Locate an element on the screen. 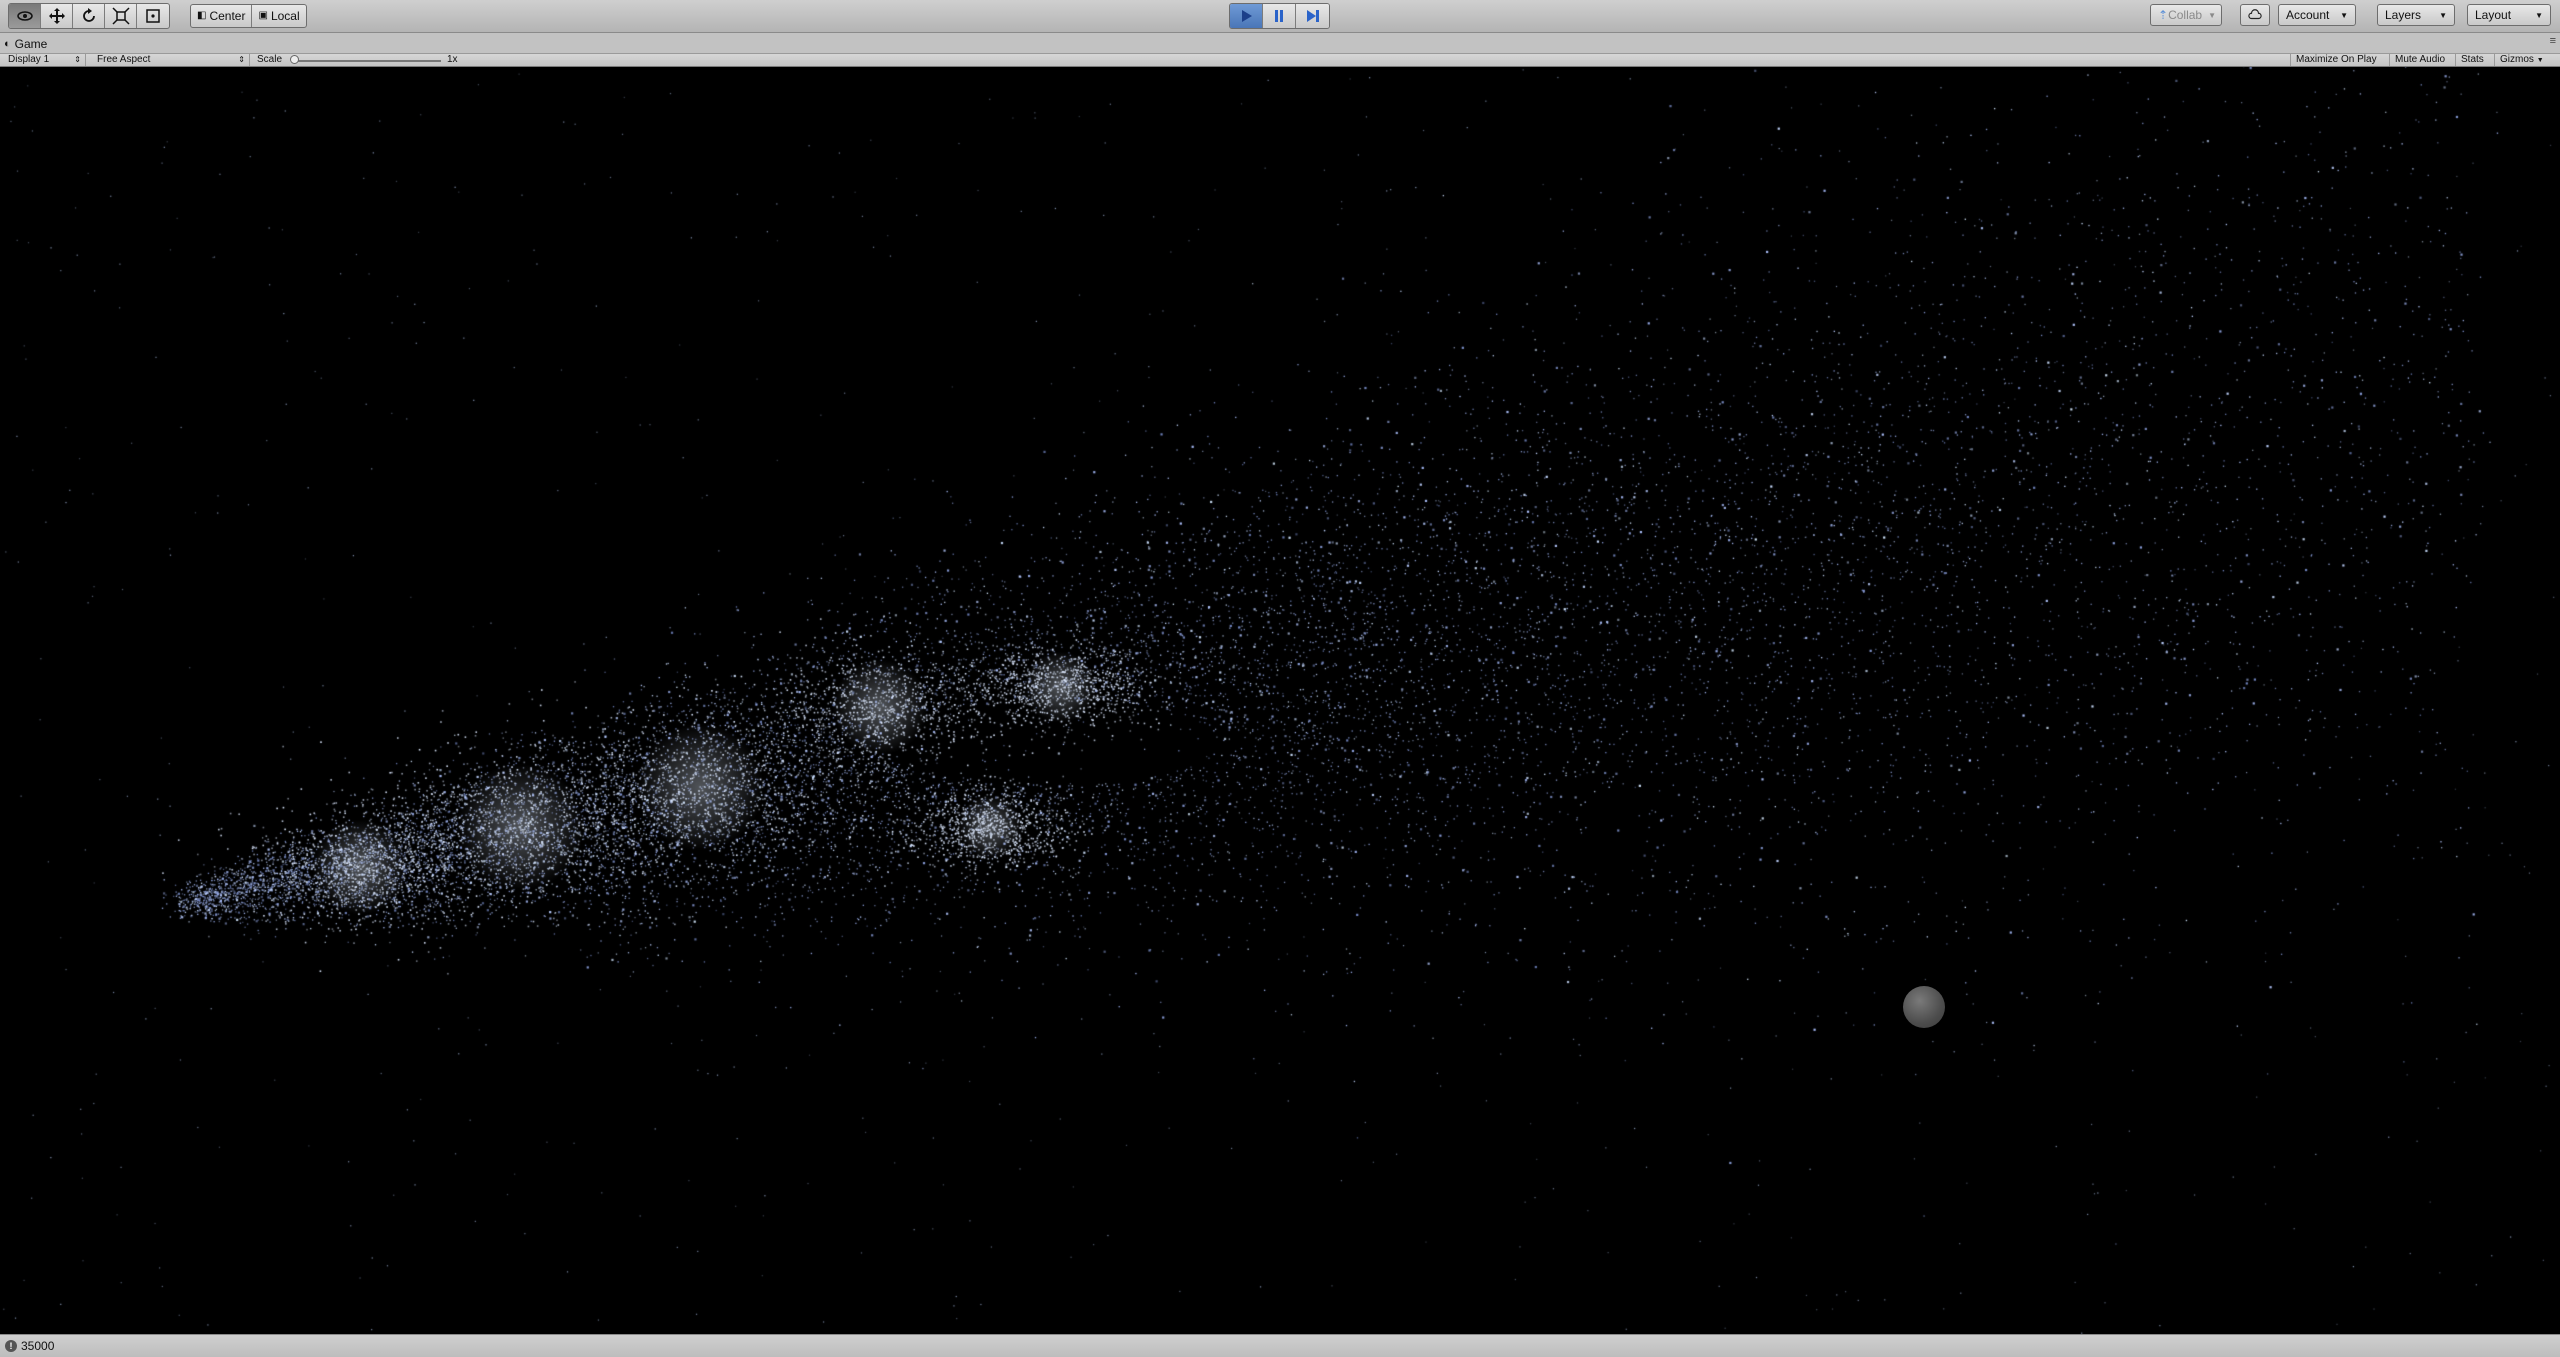  layers-label: Layers is located at coordinates (2403, 15).